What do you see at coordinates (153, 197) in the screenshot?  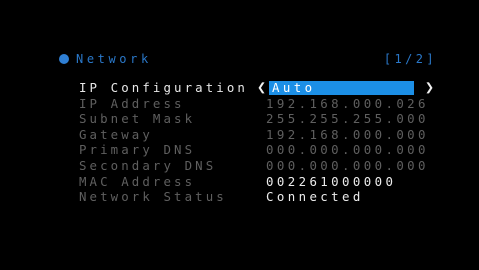 I see `network-status-label: Network Status` at bounding box center [153, 197].